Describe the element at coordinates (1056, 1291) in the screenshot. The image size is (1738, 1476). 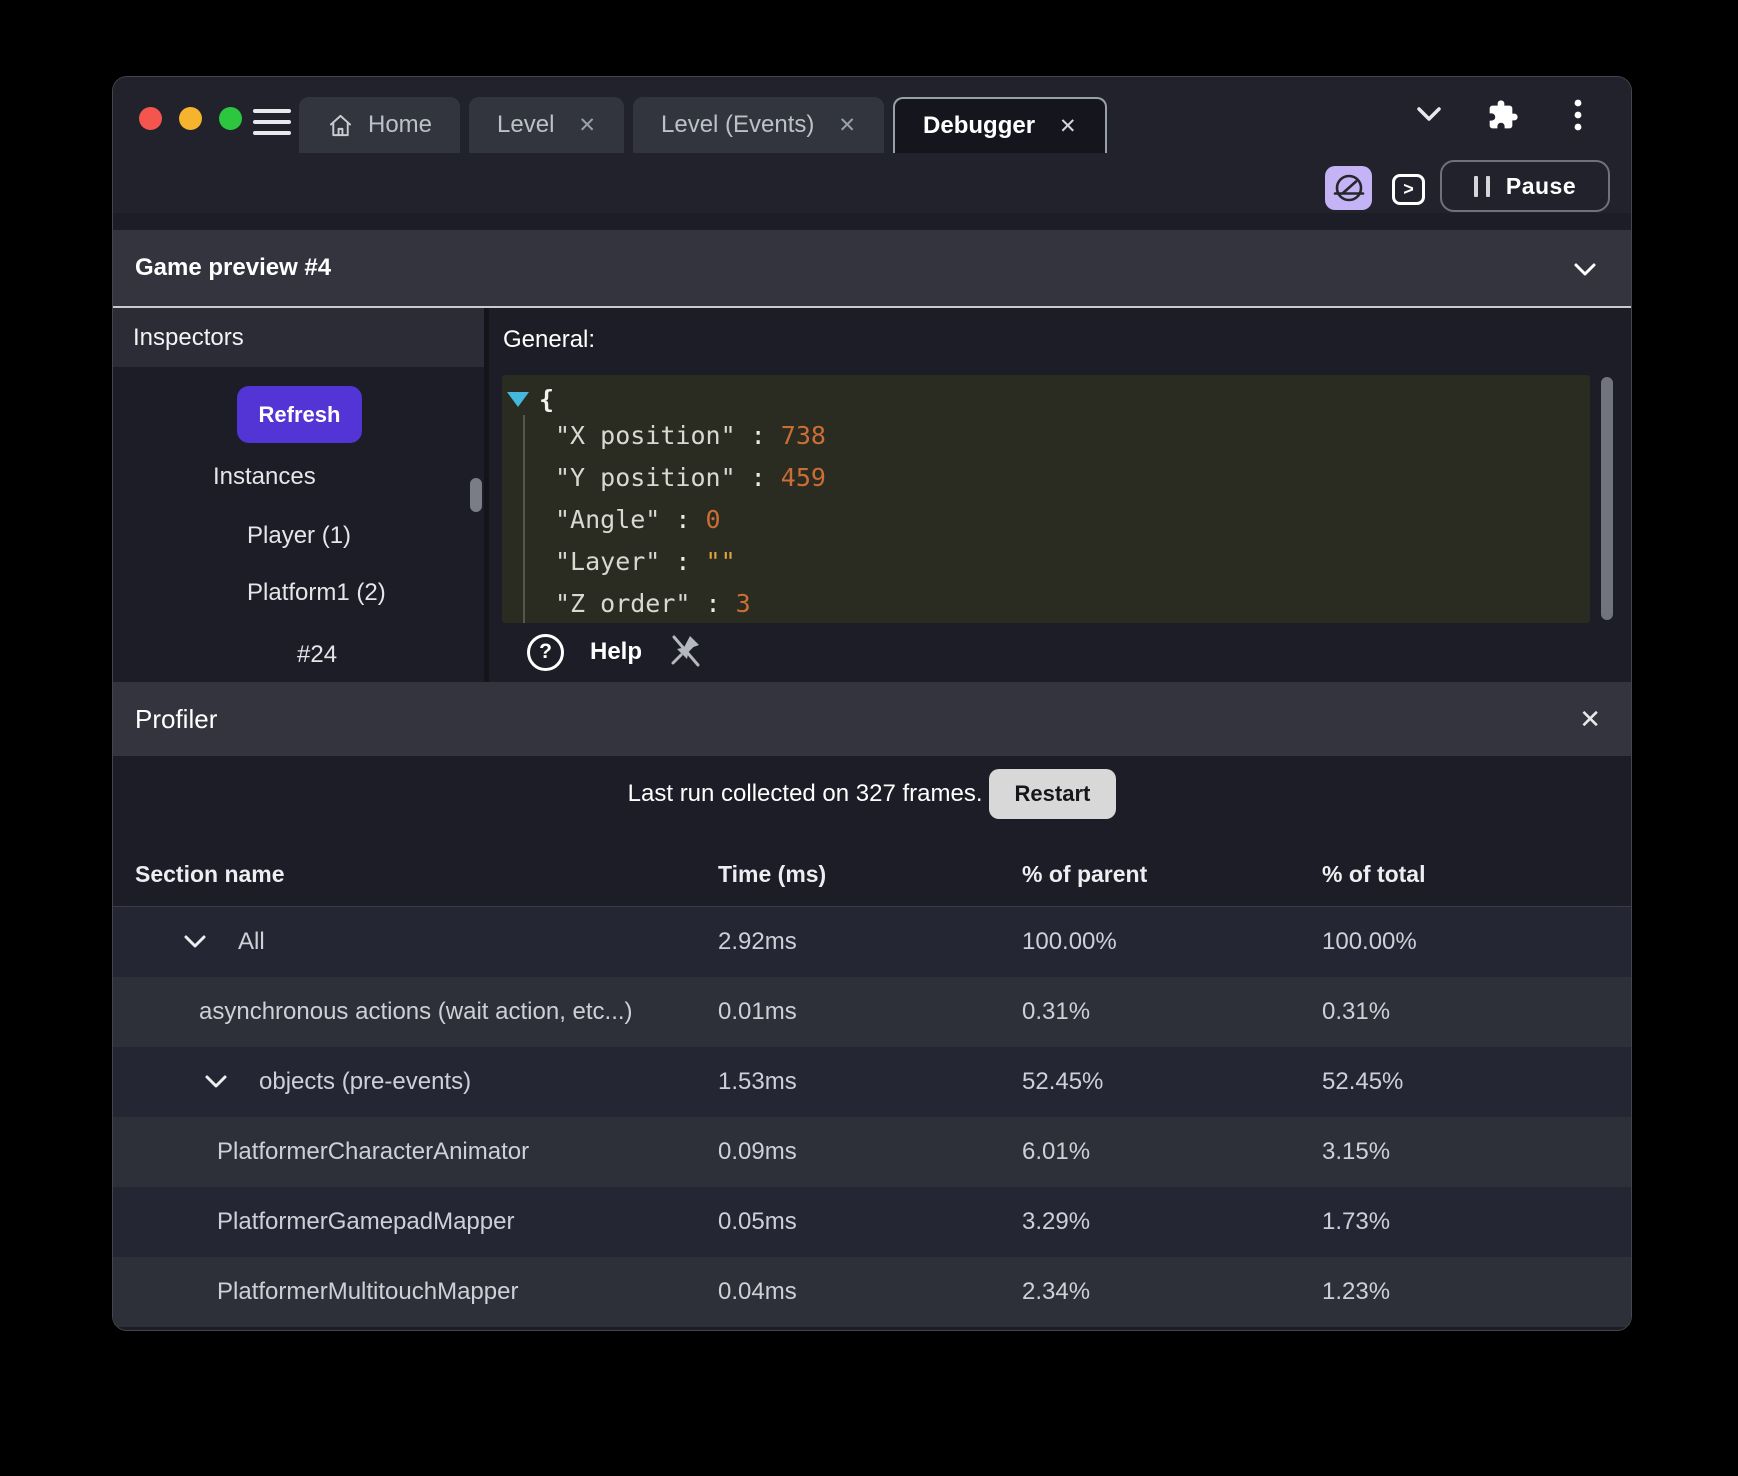
I see `percent-parent-value: 2.34%` at that location.